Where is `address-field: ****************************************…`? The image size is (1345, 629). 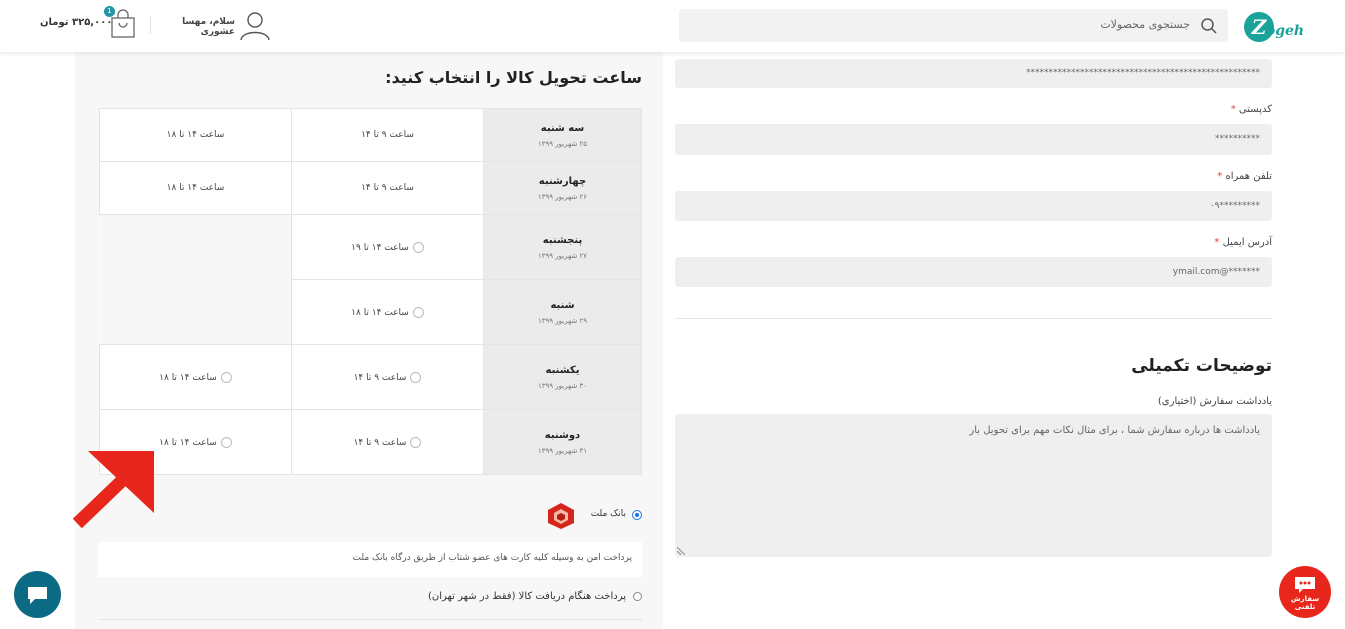
address-field: ****************************************… is located at coordinates (973, 73).